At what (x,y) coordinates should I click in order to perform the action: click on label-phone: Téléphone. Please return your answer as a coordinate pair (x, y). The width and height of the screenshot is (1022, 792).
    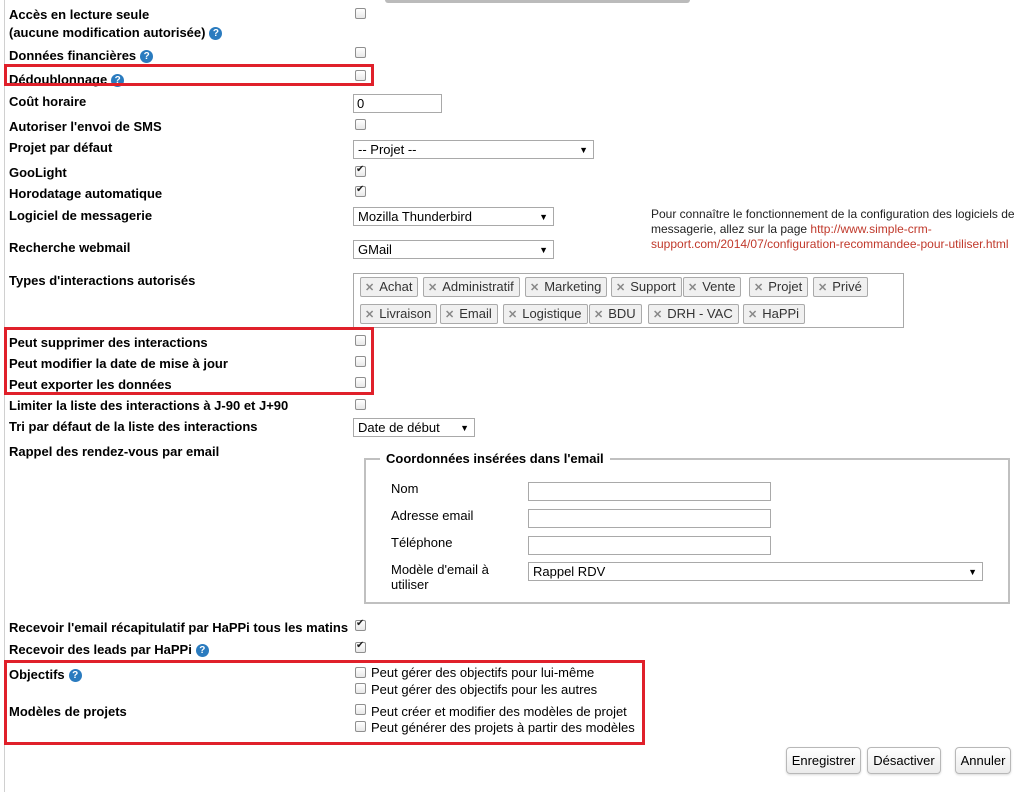
    Looking at the image, I should click on (422, 542).